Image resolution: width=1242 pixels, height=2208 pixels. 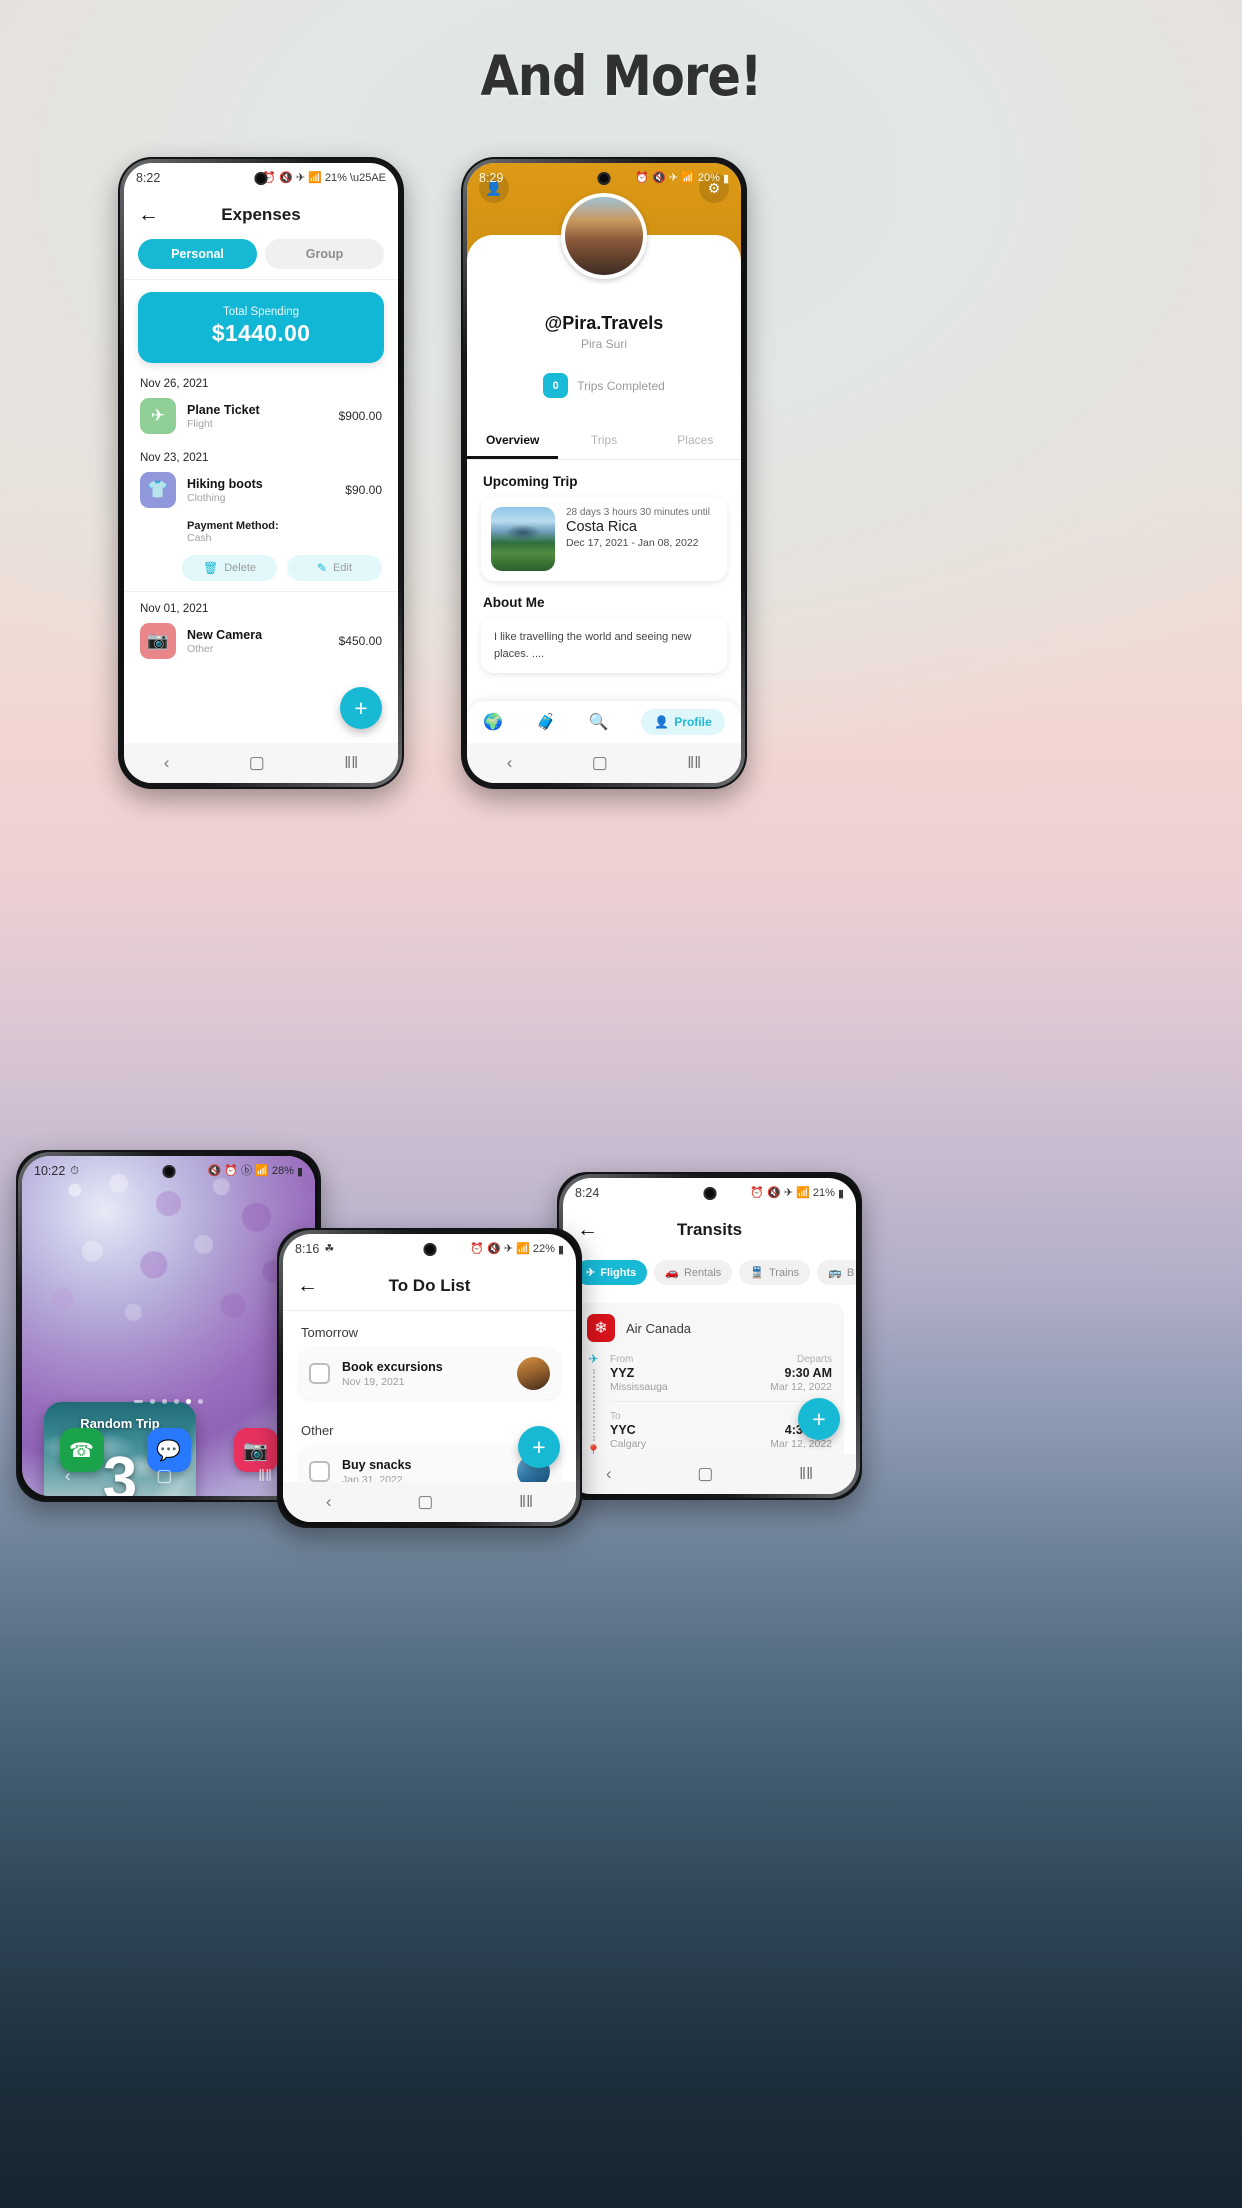 I want to click on nav-profile-tab: 👤 Profile, so click(x=683, y=722).